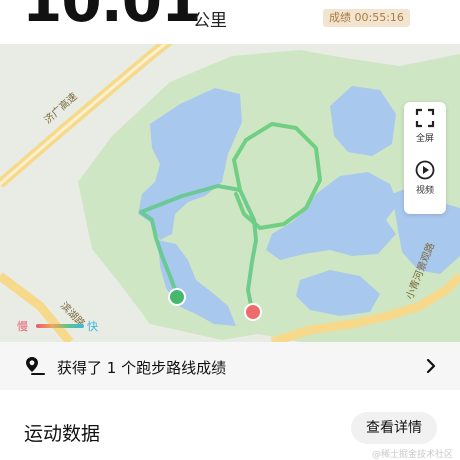  I want to click on fullscreen-button: 全屏, so click(425, 134).